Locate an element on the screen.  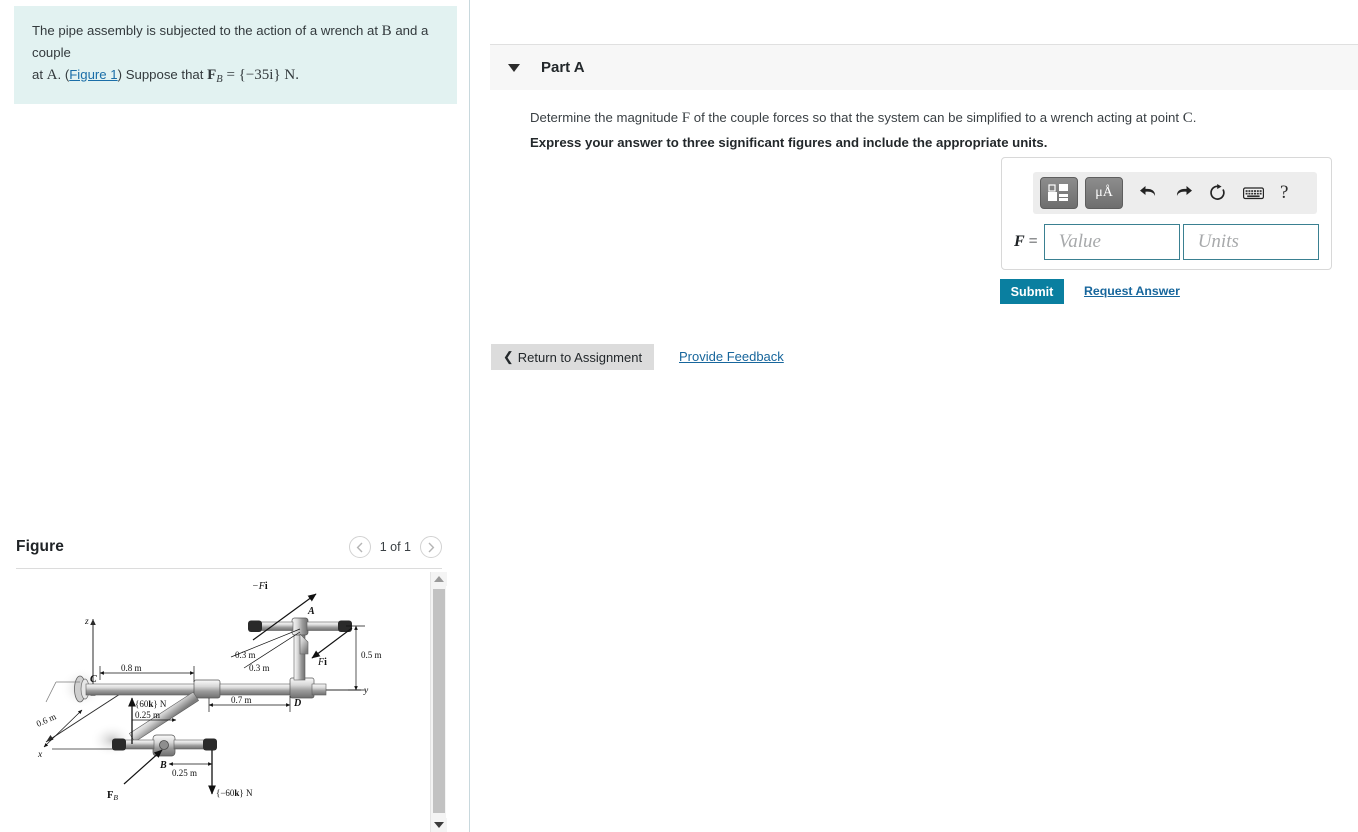
chevron-left-icon is located at coordinates (359, 547).